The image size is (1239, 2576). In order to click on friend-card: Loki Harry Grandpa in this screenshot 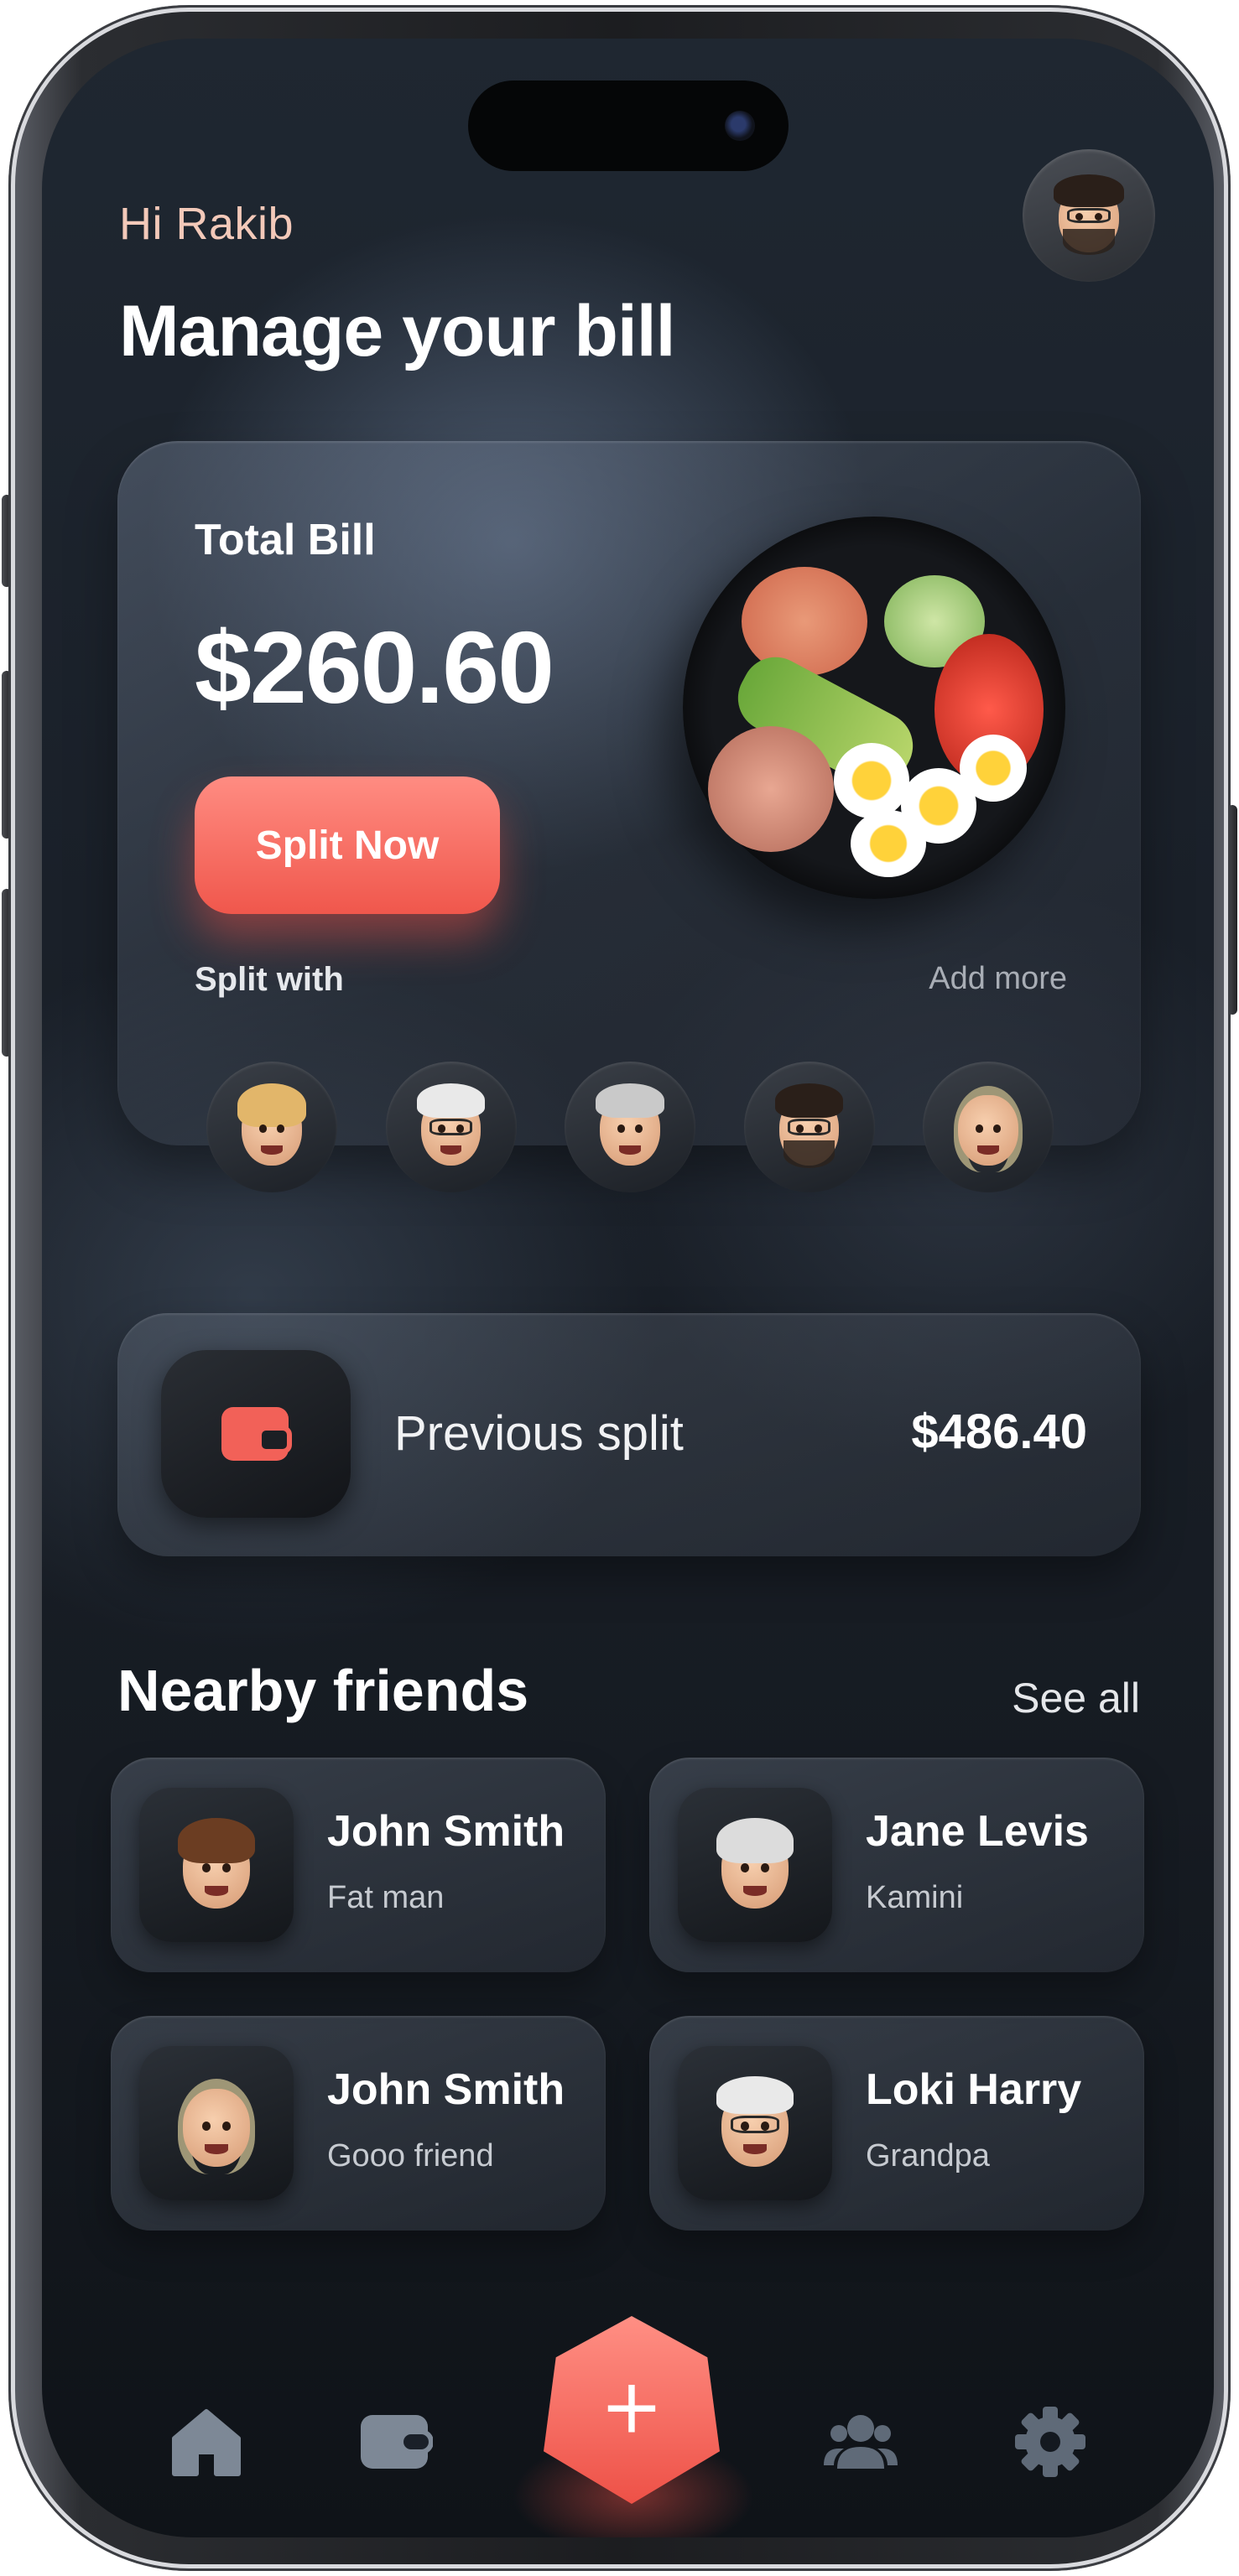, I will do `click(897, 2123)`.